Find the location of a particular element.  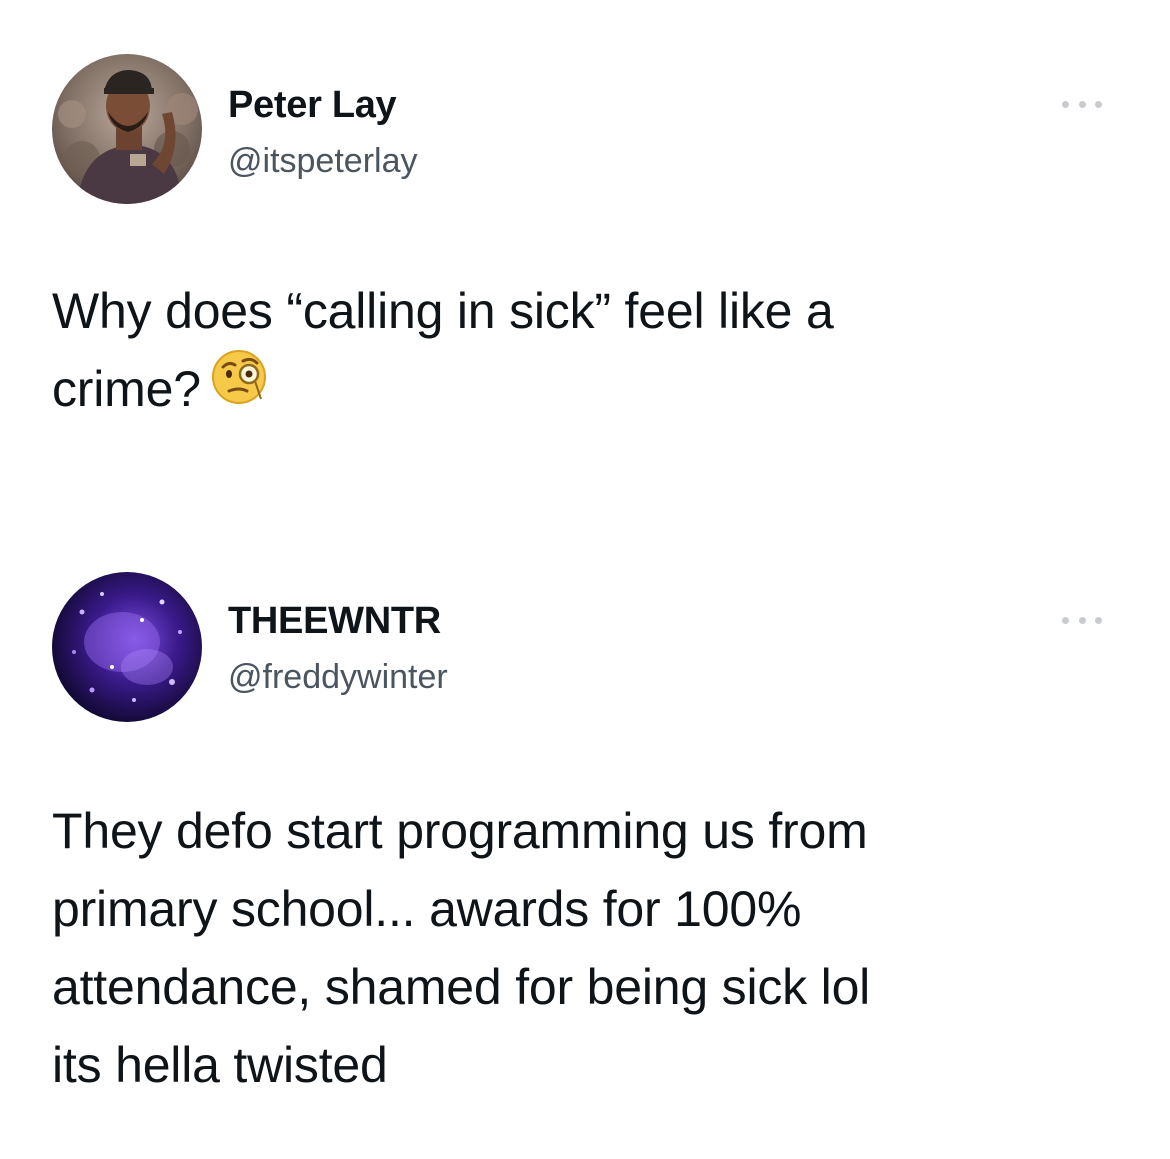

tweet-text-line: primary school... awards for 100% is located at coordinates (427, 909).